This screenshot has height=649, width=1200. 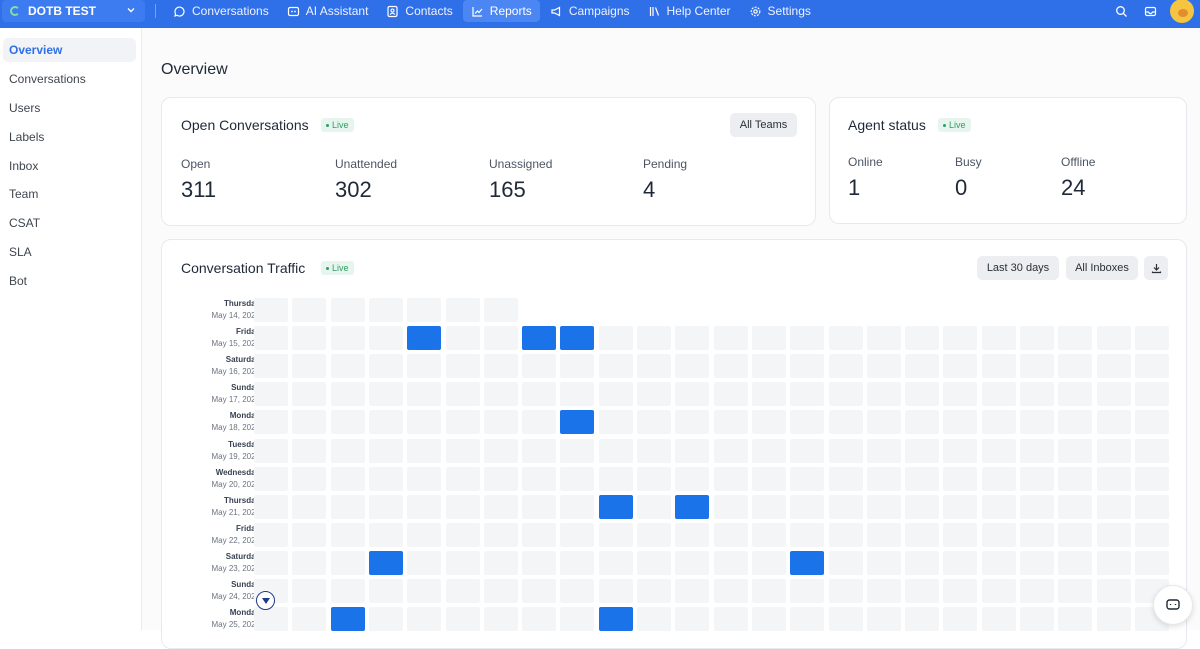 What do you see at coordinates (73, 11) in the screenshot?
I see `workspace-switcher: DOTB TEST` at bounding box center [73, 11].